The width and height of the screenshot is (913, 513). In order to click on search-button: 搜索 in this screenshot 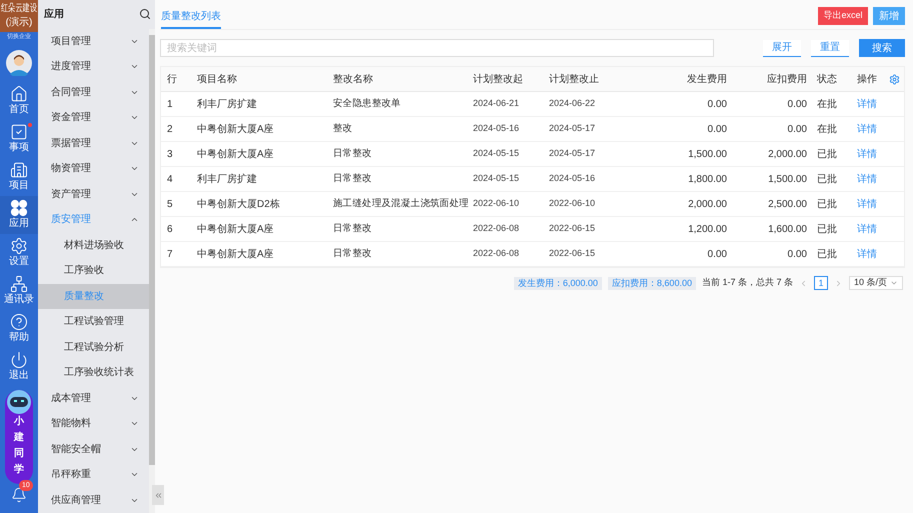, I will do `click(882, 48)`.